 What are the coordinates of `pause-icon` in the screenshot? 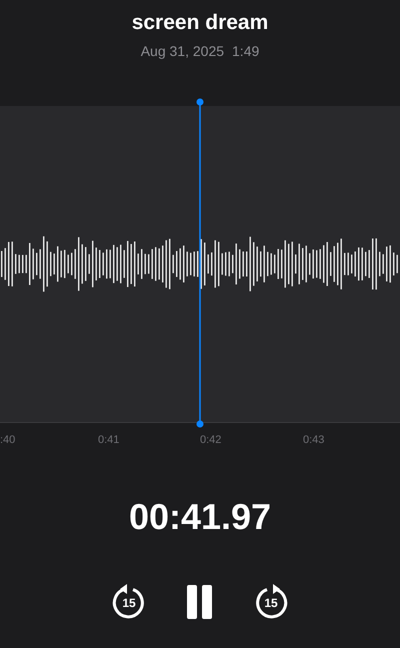 It's located at (200, 601).